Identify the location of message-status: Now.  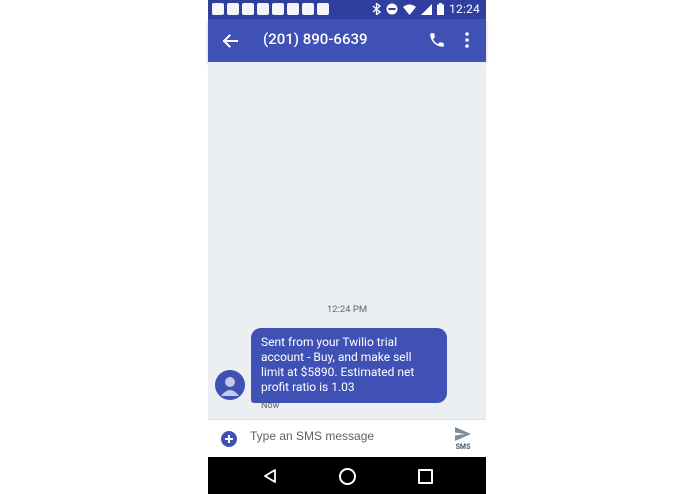
(270, 406).